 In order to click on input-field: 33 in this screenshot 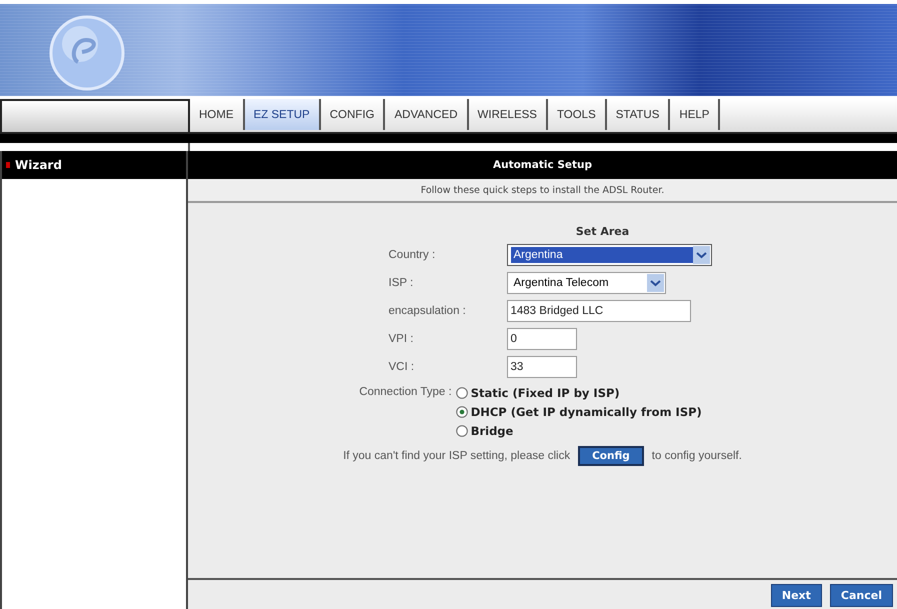, I will do `click(541, 367)`.